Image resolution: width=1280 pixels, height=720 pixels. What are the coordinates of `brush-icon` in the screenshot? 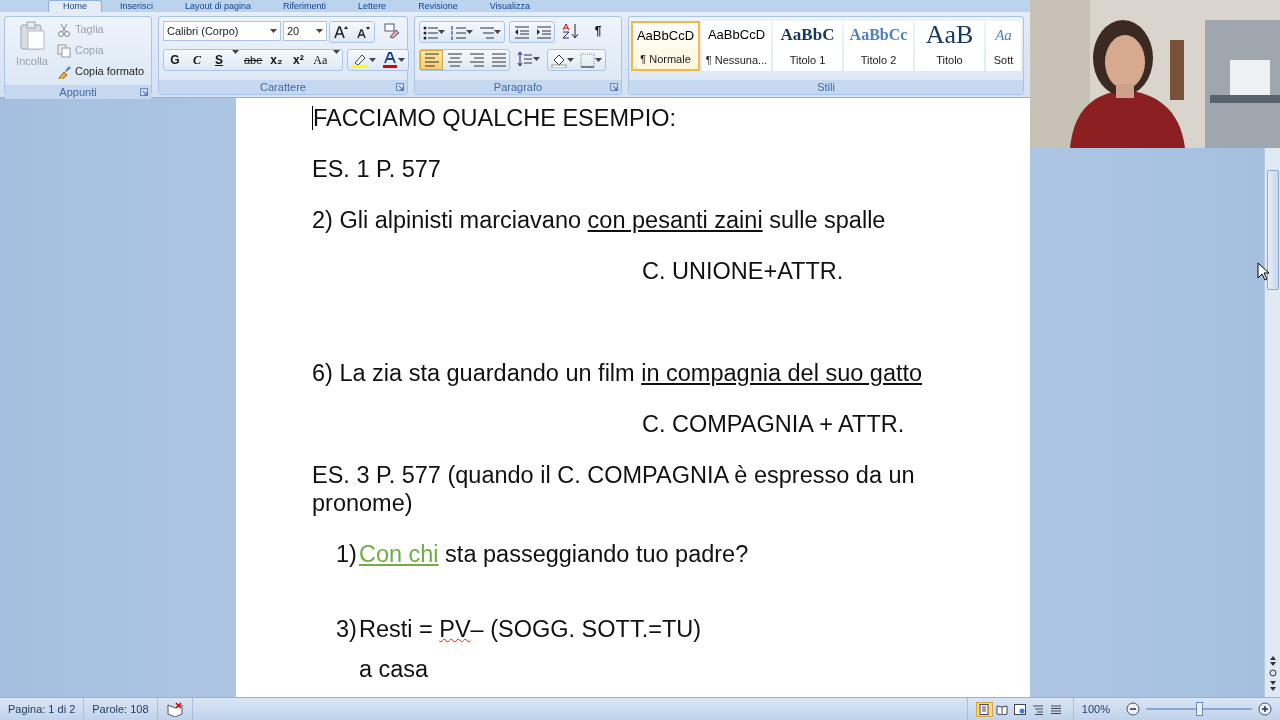 It's located at (64, 71).